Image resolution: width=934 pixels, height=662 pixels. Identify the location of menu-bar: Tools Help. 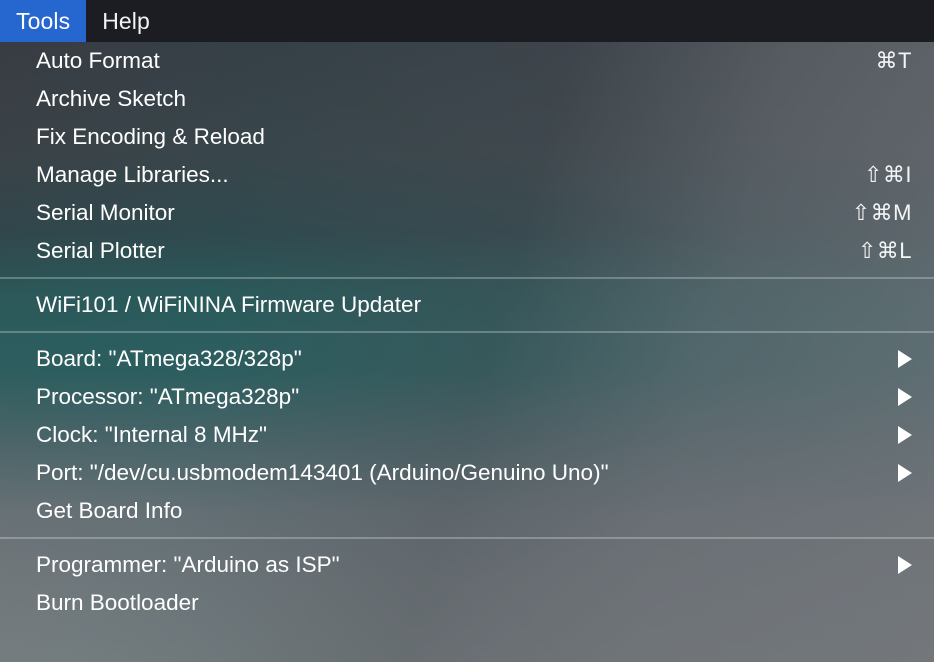
(467, 21).